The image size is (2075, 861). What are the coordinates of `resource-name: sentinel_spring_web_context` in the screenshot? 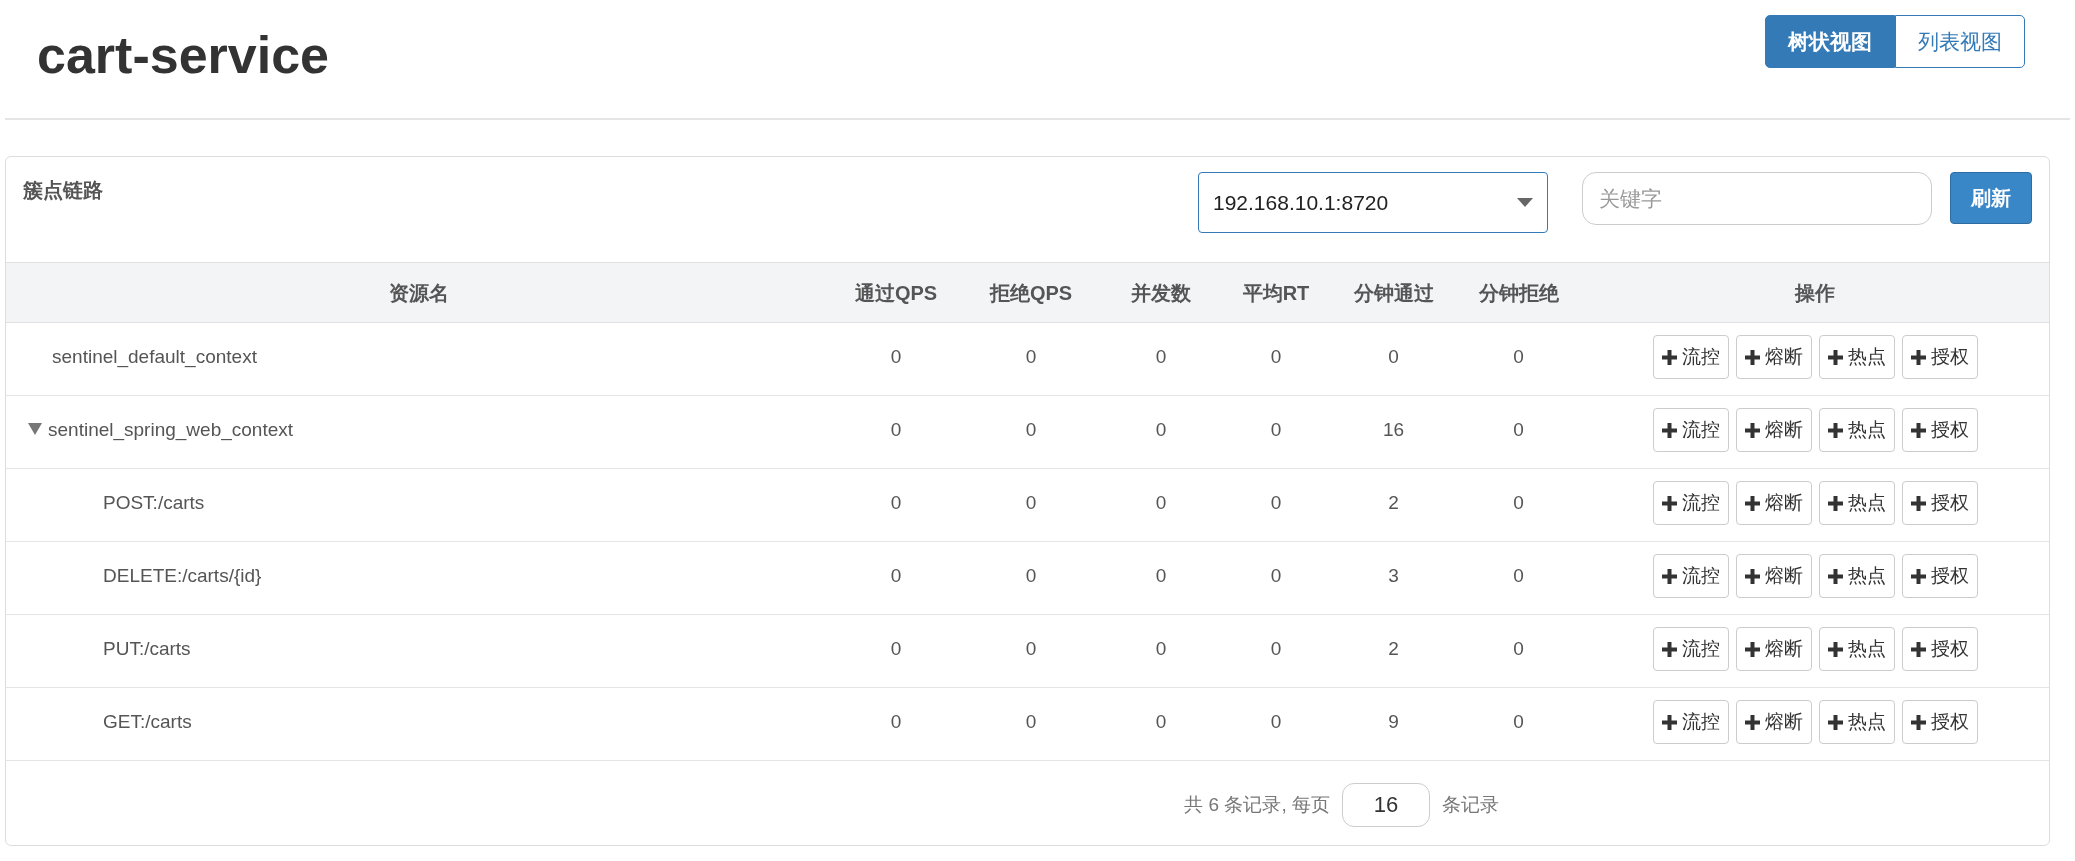 It's located at (171, 430).